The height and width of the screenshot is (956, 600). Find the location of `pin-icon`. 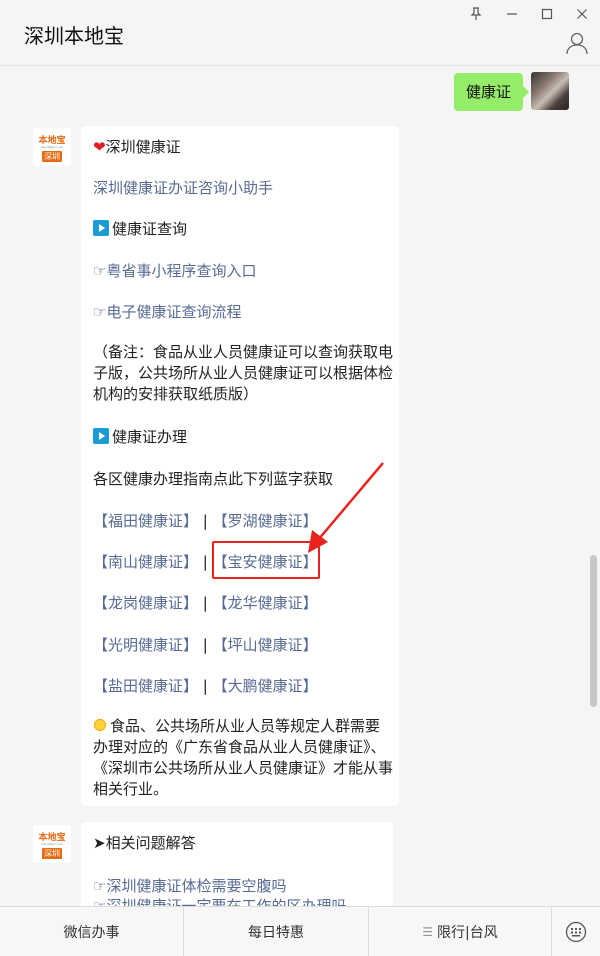

pin-icon is located at coordinates (476, 14).